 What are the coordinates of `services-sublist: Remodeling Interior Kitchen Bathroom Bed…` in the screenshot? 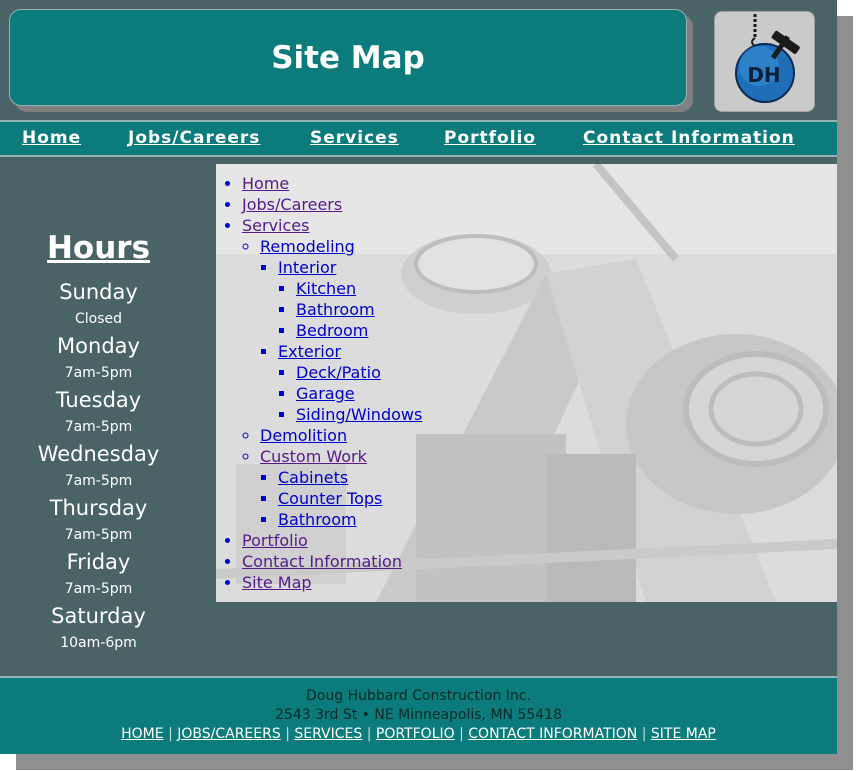 It's located at (332, 383).